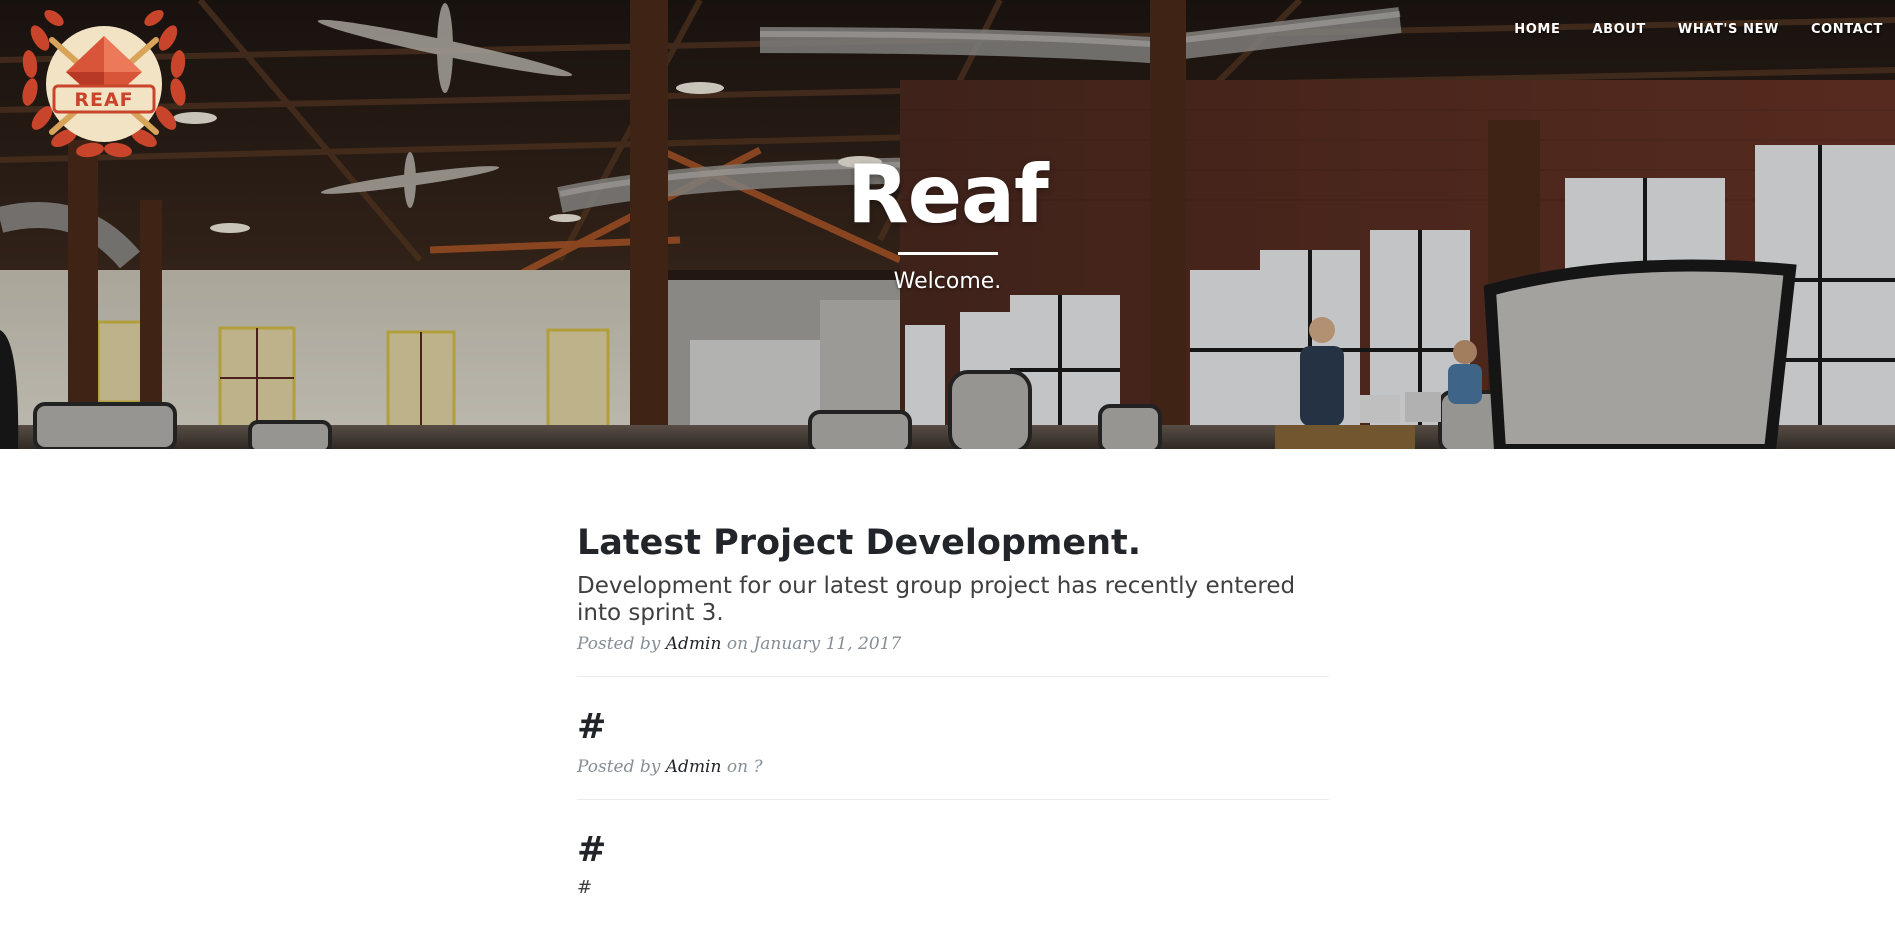 The image size is (1895, 925). I want to click on post-date: on ?, so click(744, 767).